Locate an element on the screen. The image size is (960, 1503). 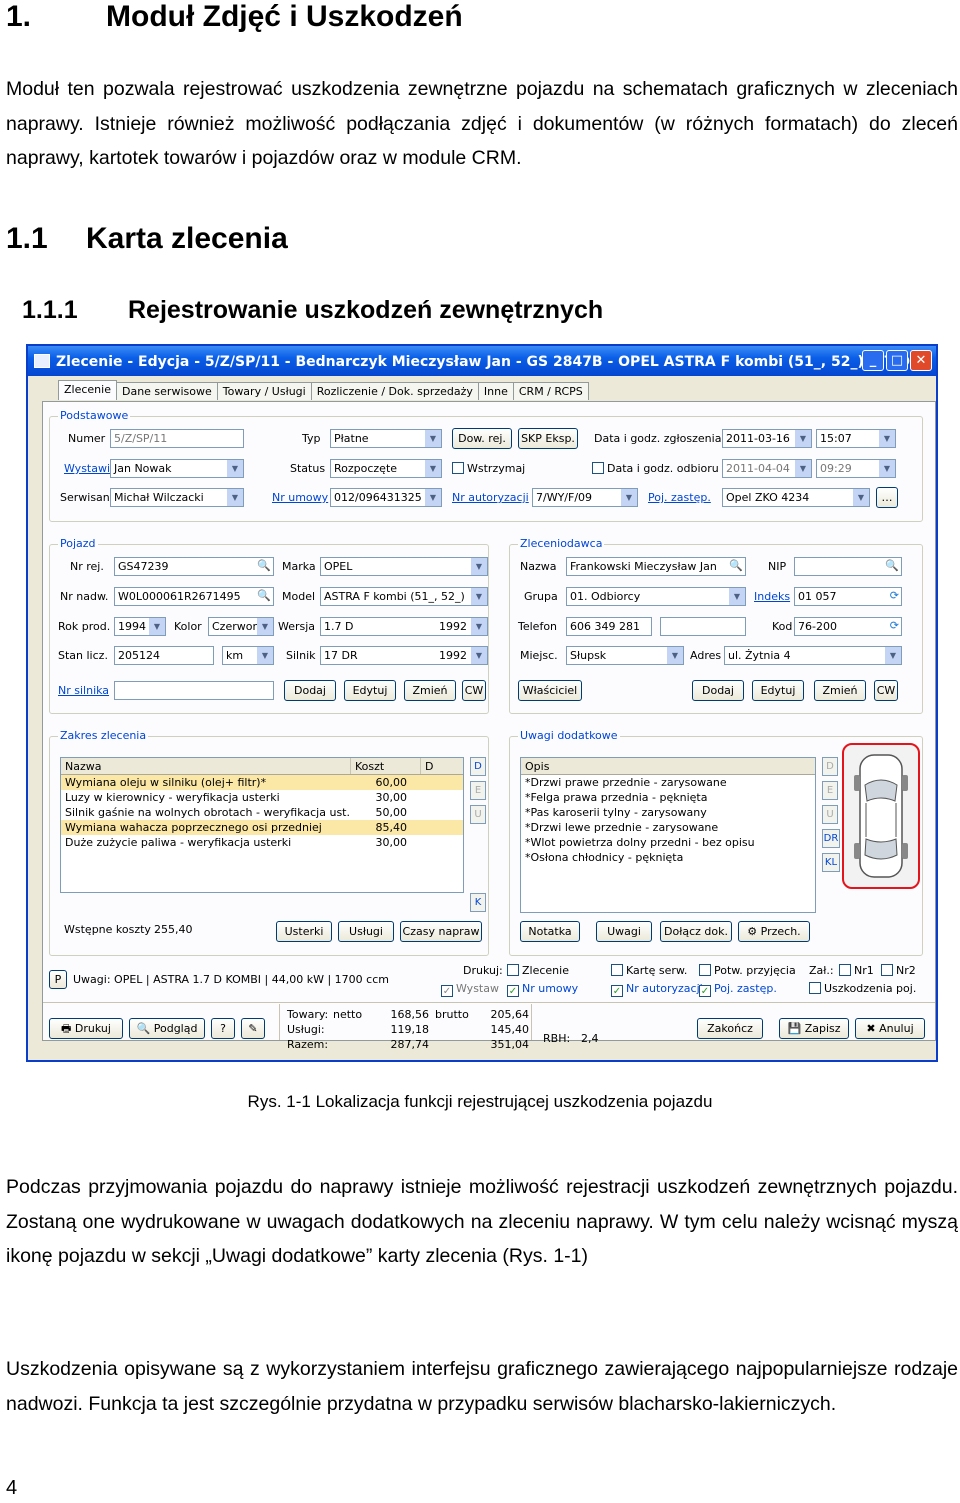
podglad-button: 🔍 Podgląd is located at coordinates (167, 1028).